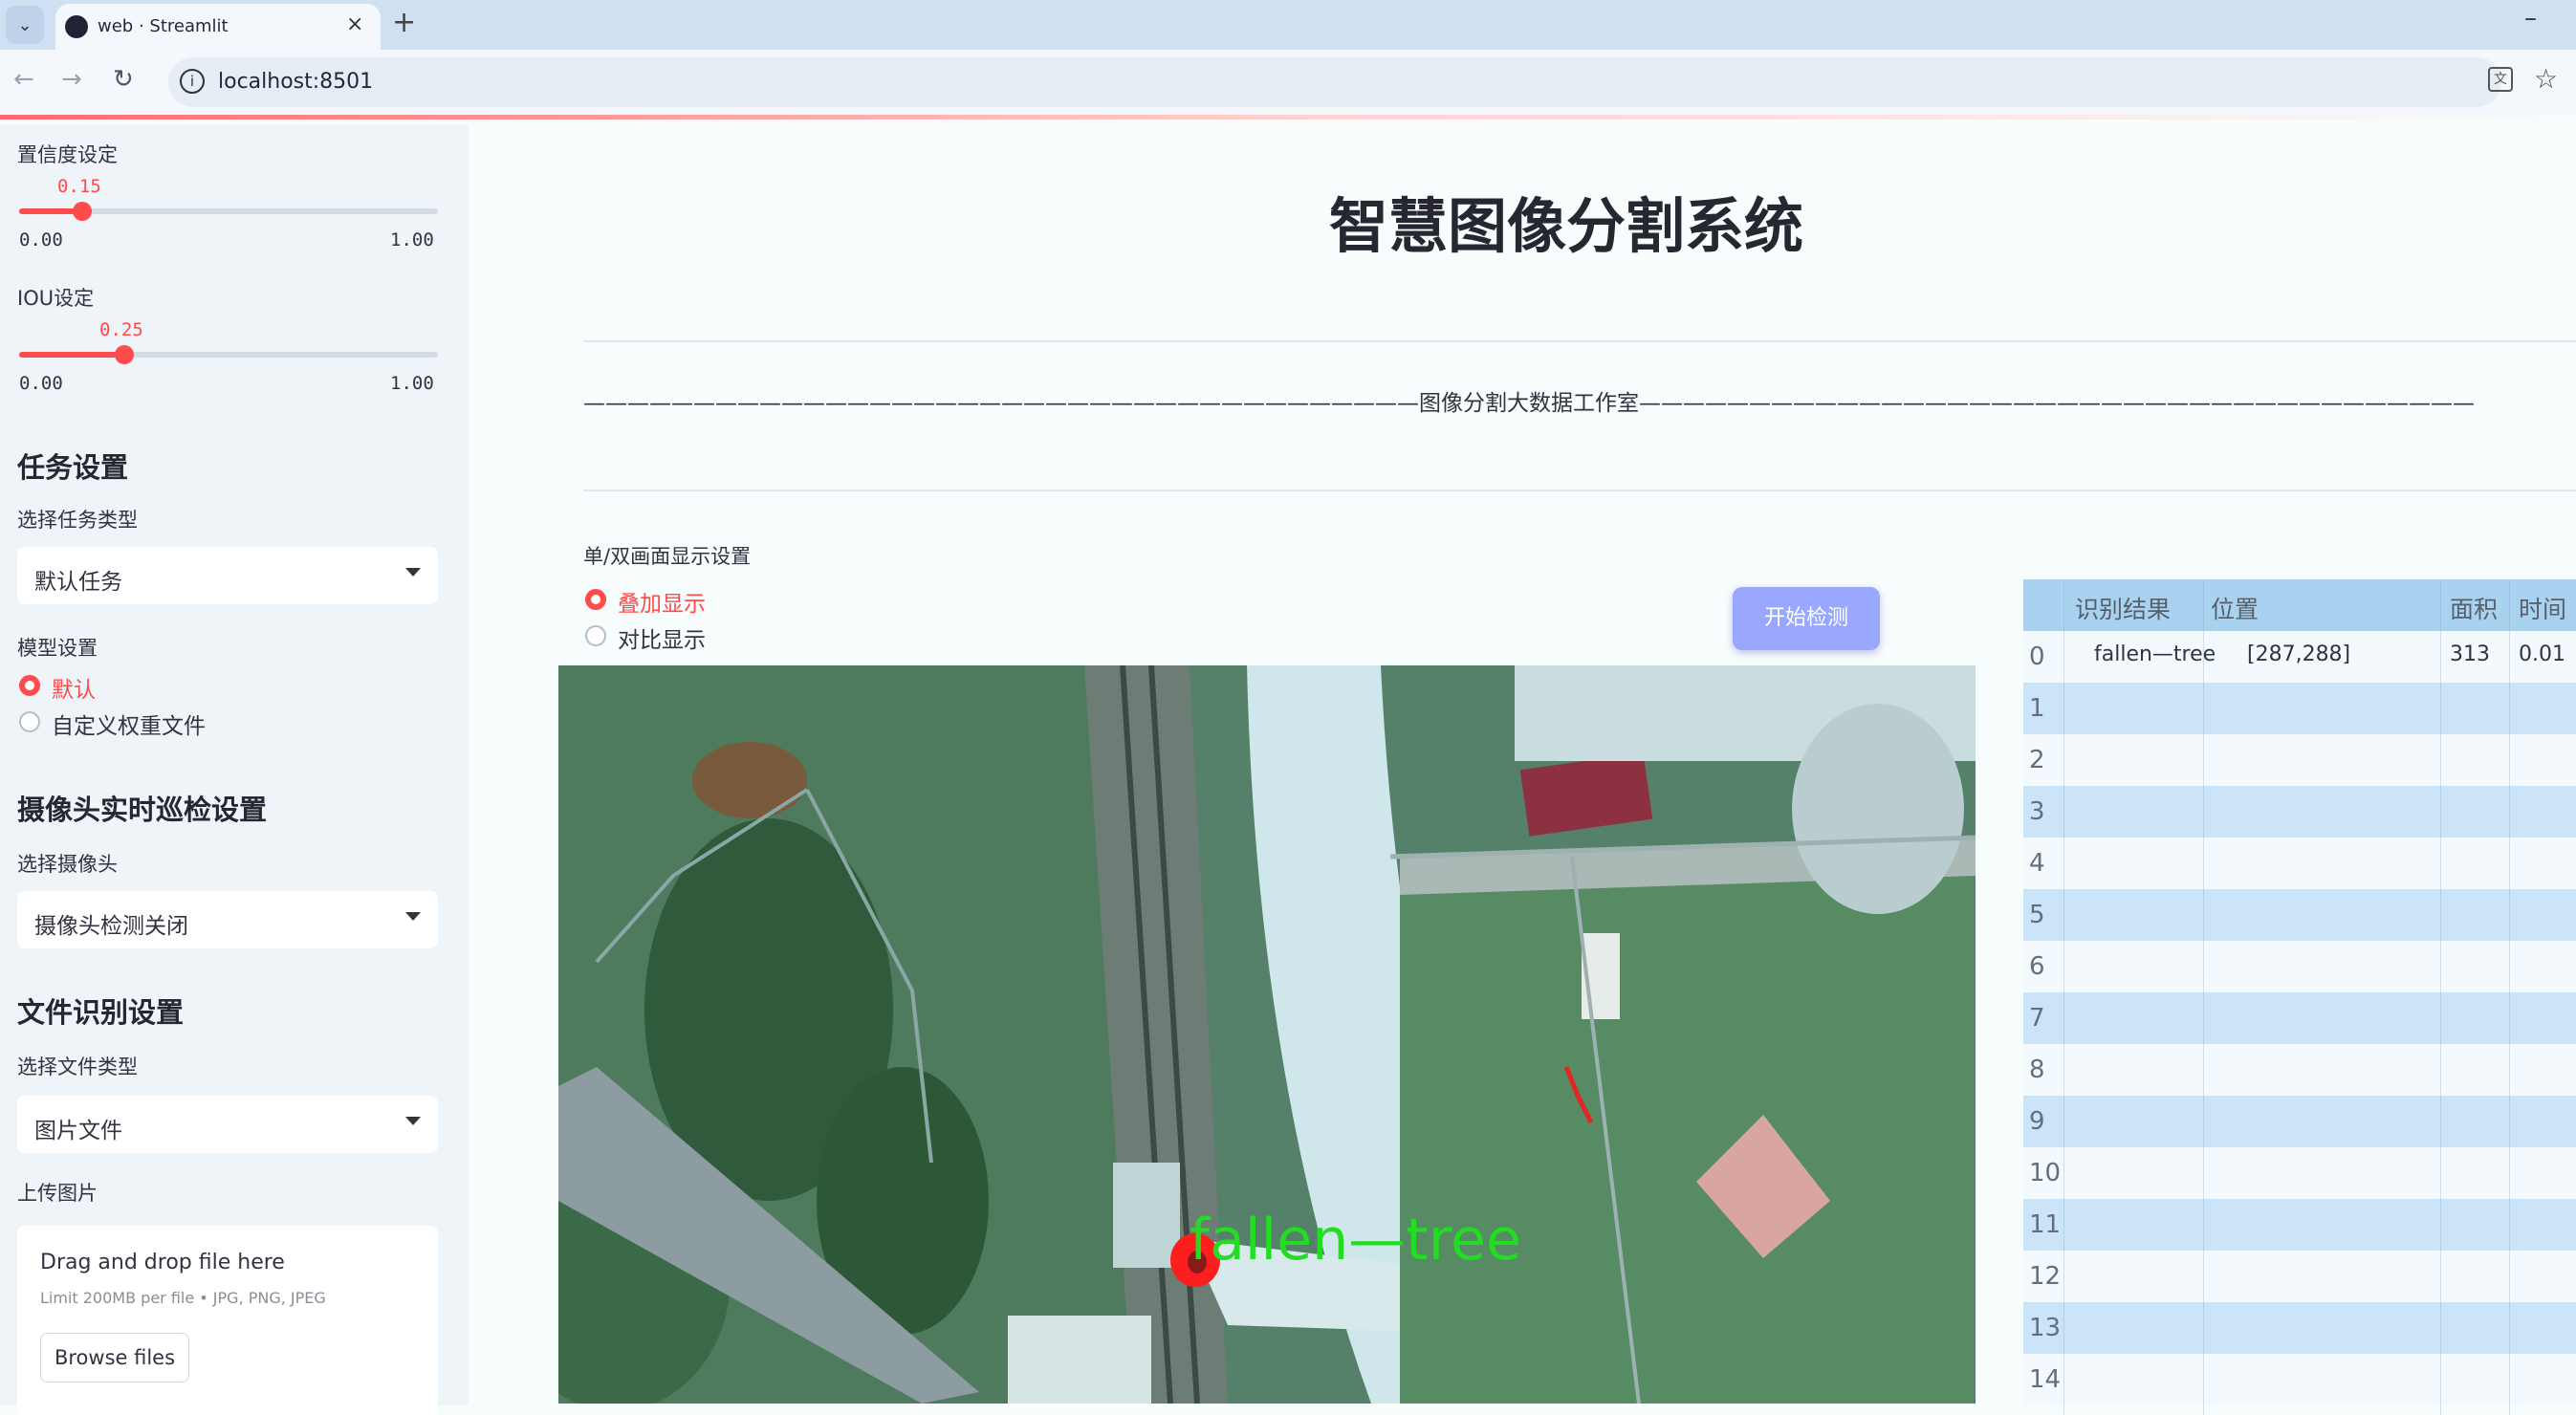  Describe the element at coordinates (2123, 608) in the screenshot. I see `column-header-result: 识别结果` at that location.